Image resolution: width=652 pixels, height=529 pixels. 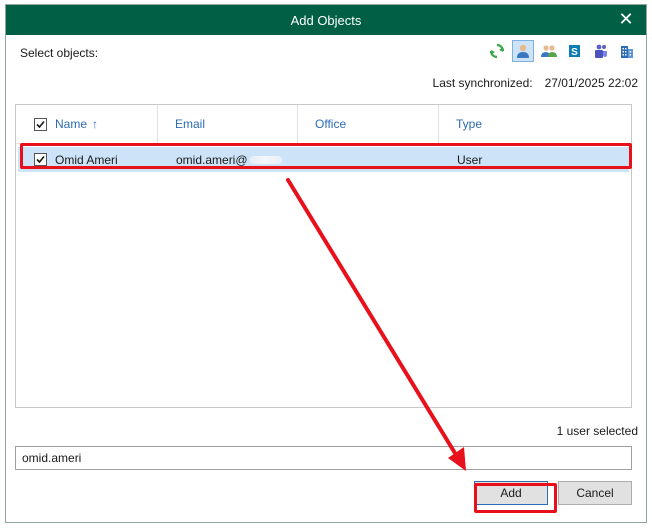 I want to click on column-label-office: Office, so click(x=331, y=124).